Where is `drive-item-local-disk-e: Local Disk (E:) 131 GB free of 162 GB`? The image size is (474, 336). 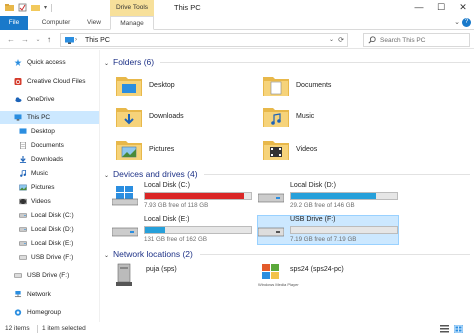
drive-item-local-disk-e: Local Disk (E:) 131 GB free of 162 GB is located at coordinates (183, 231).